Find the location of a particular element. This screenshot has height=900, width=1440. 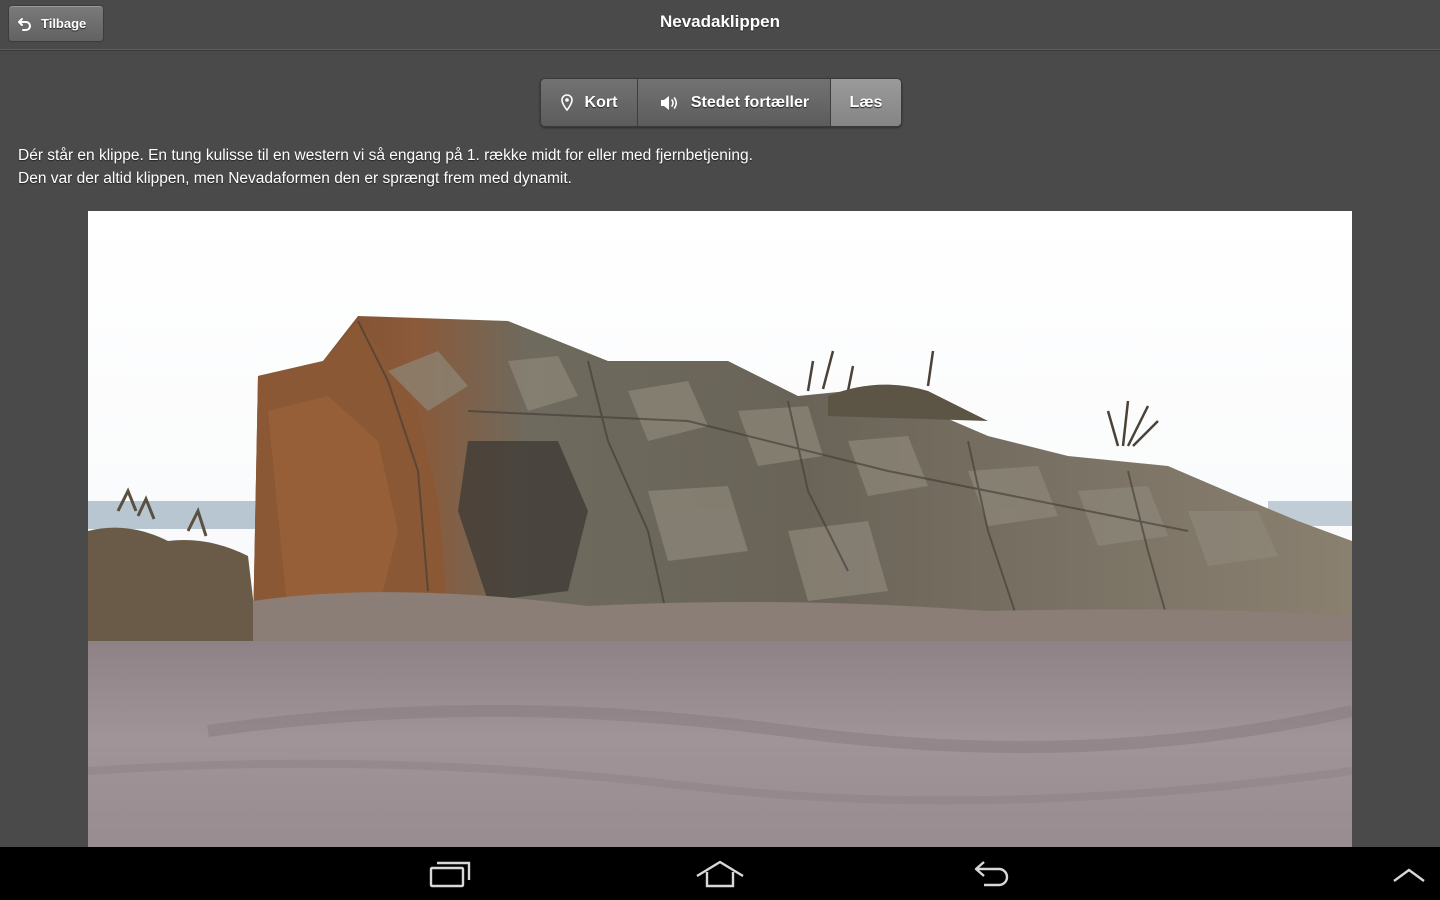

tab-narrate-label: Stedet fortæller is located at coordinates (750, 102).